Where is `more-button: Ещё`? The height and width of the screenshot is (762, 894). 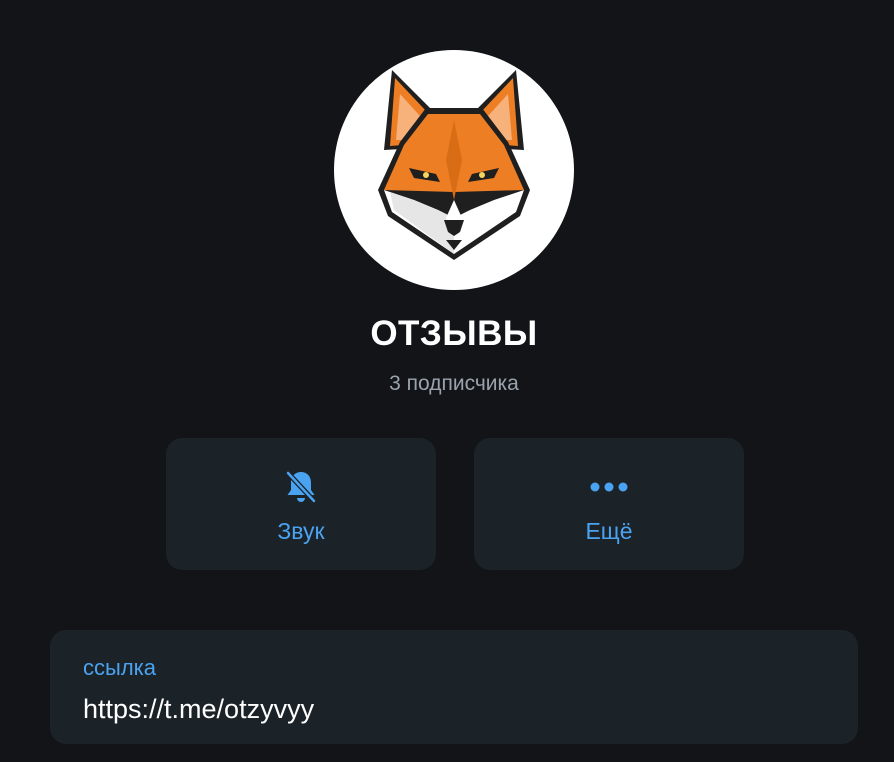
more-button: Ещё is located at coordinates (609, 504).